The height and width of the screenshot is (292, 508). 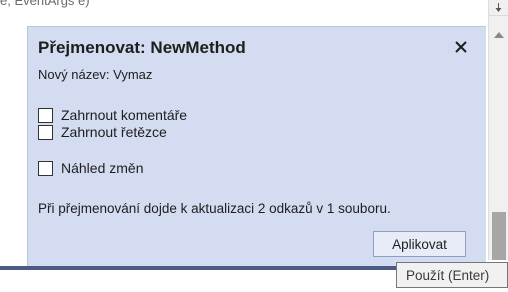 What do you see at coordinates (114, 132) in the screenshot?
I see `checkbox-label: Zahrnout řetězce` at bounding box center [114, 132].